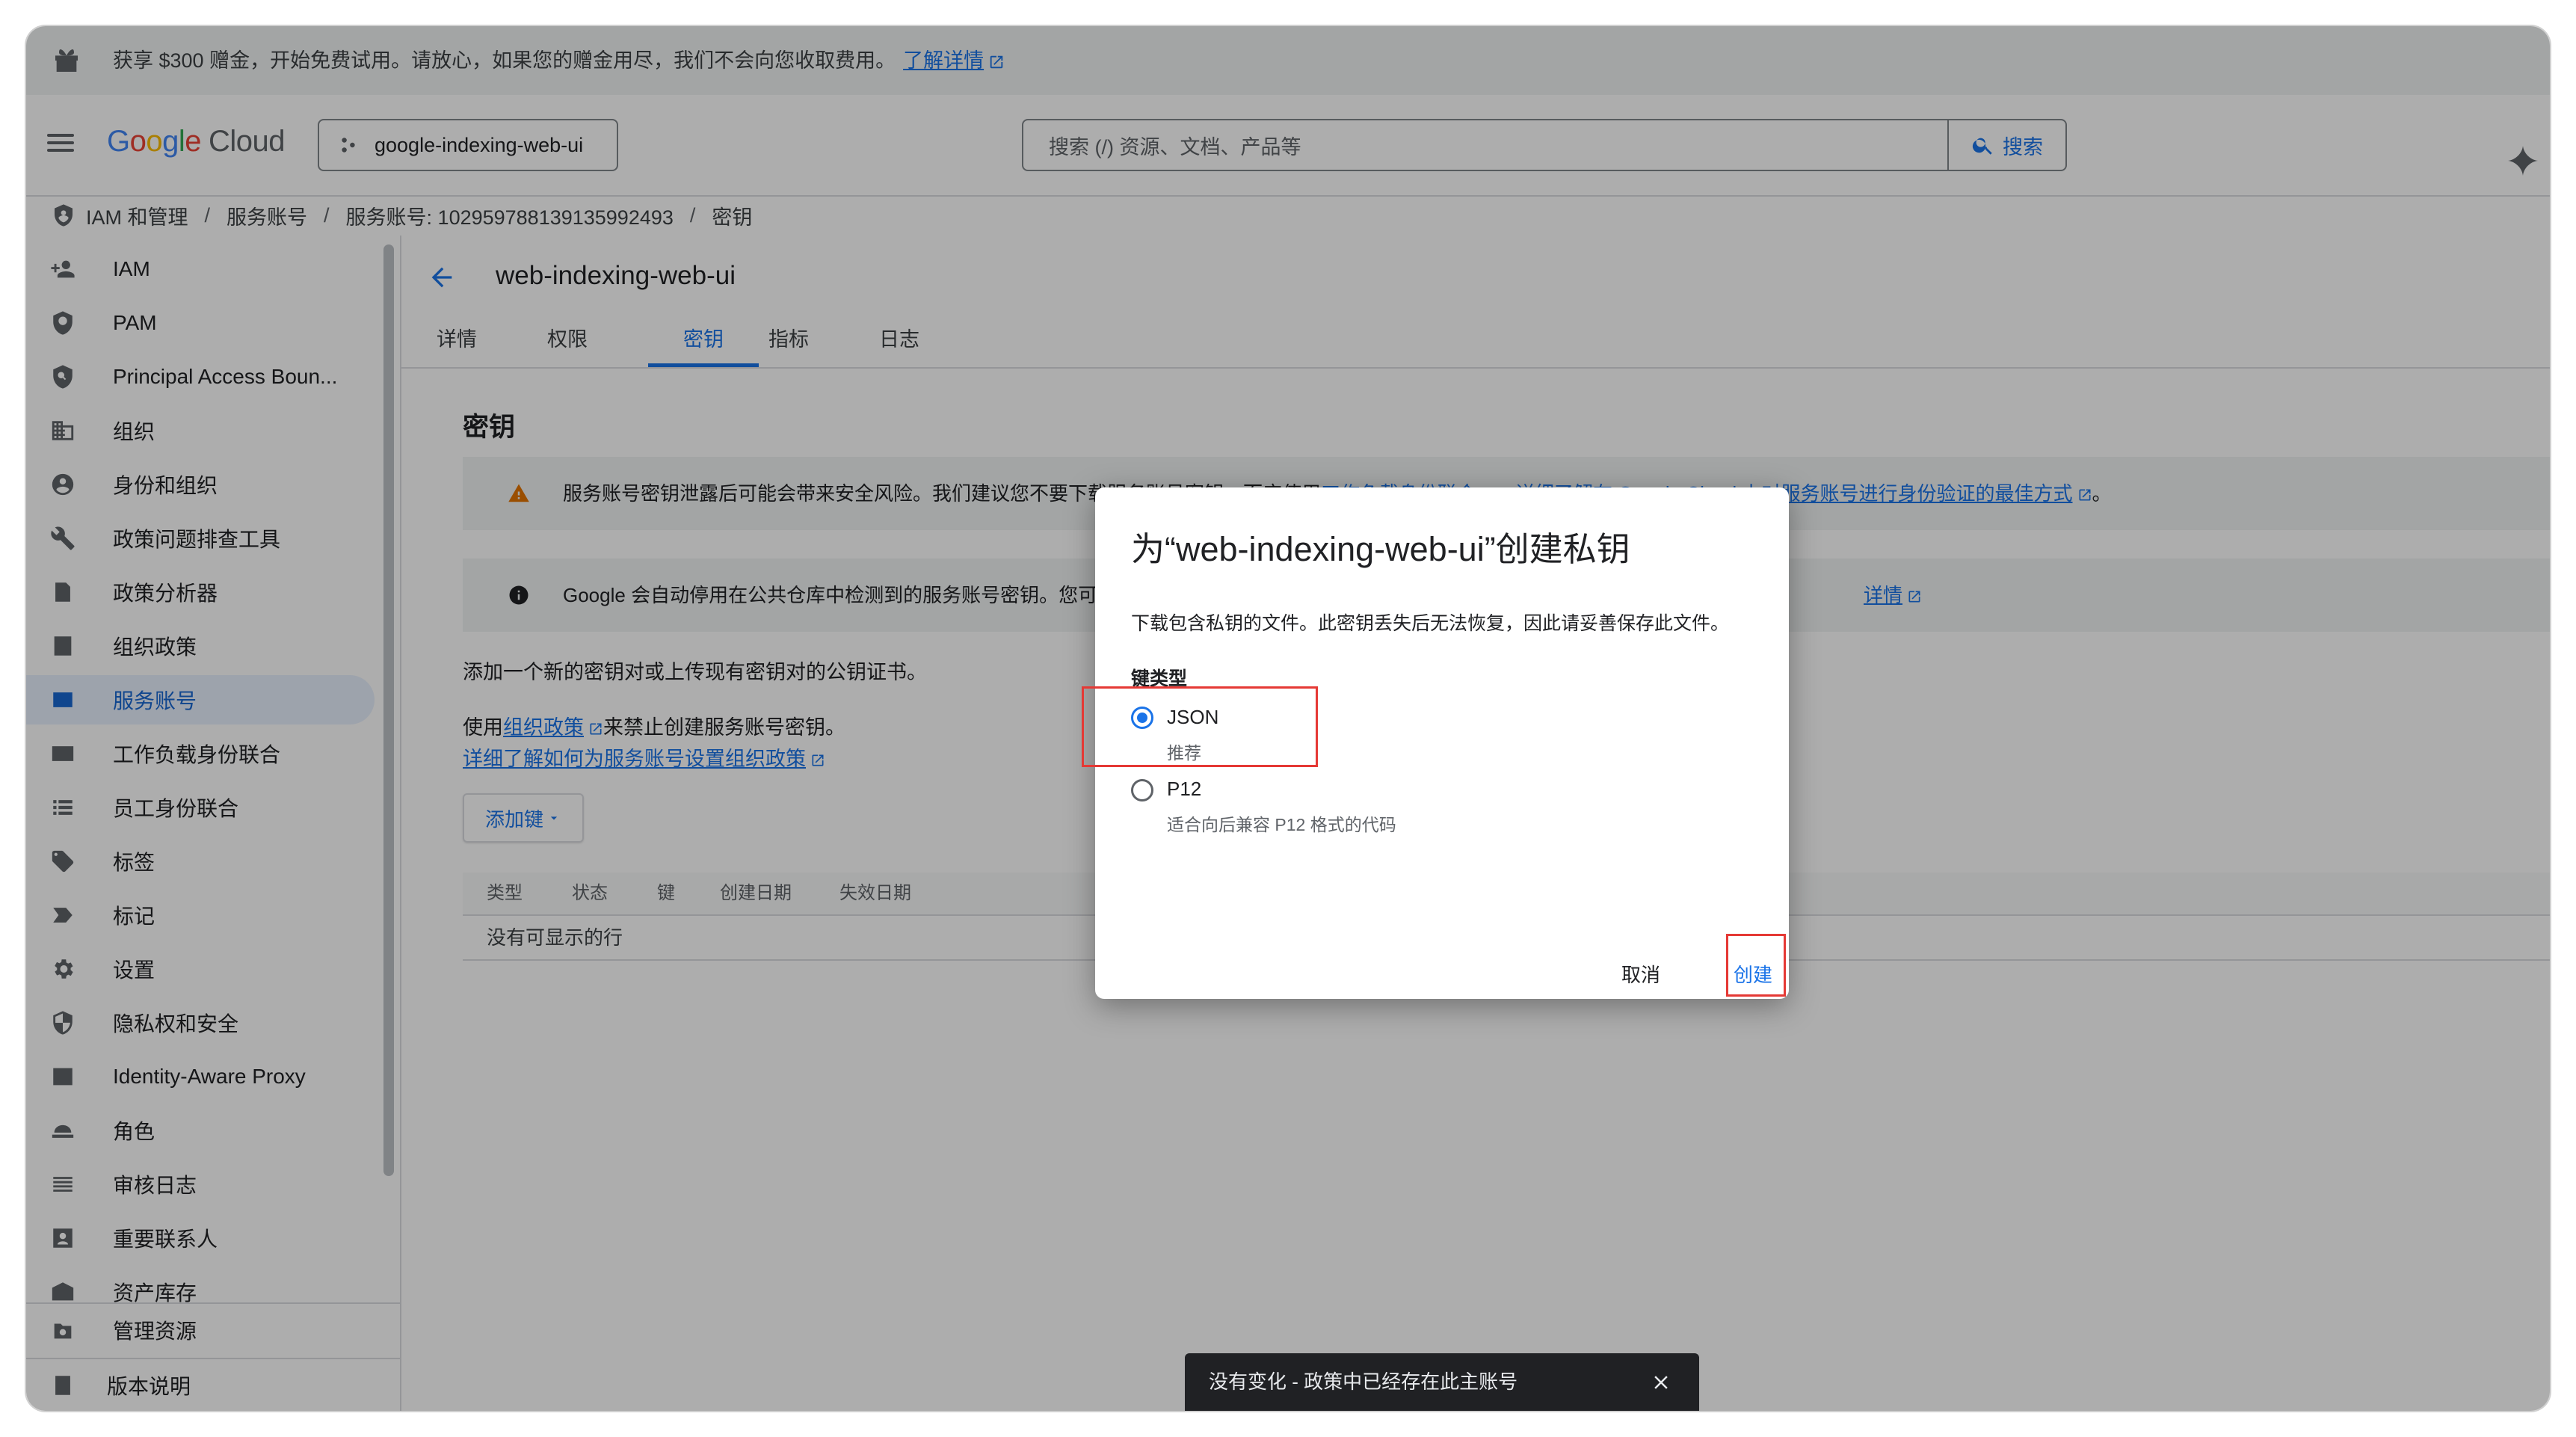 The width and height of the screenshot is (2576, 1437). I want to click on option-p12-label: P12, so click(1184, 789).